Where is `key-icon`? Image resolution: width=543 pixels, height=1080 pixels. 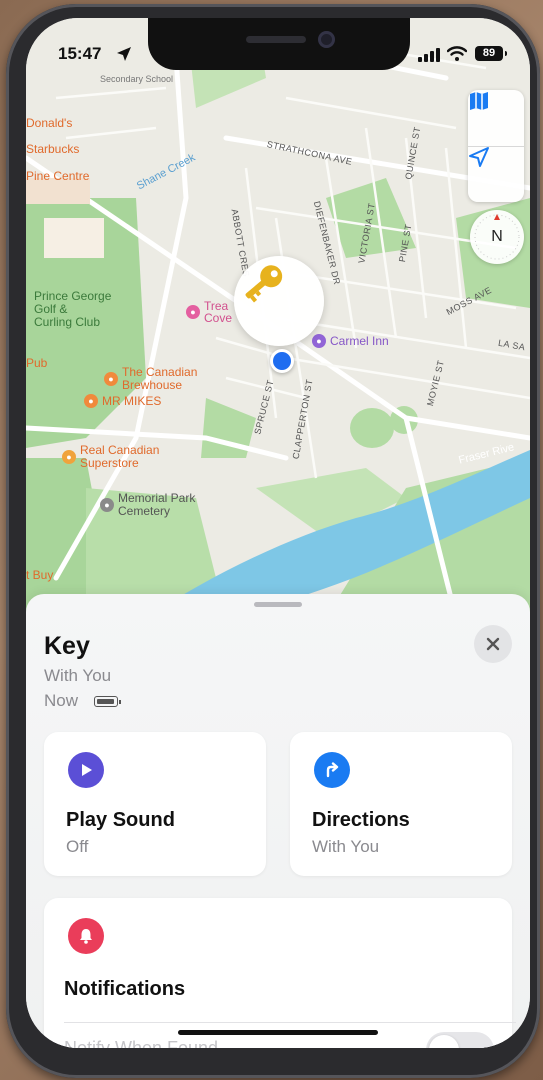 key-icon is located at coordinates (264, 284).